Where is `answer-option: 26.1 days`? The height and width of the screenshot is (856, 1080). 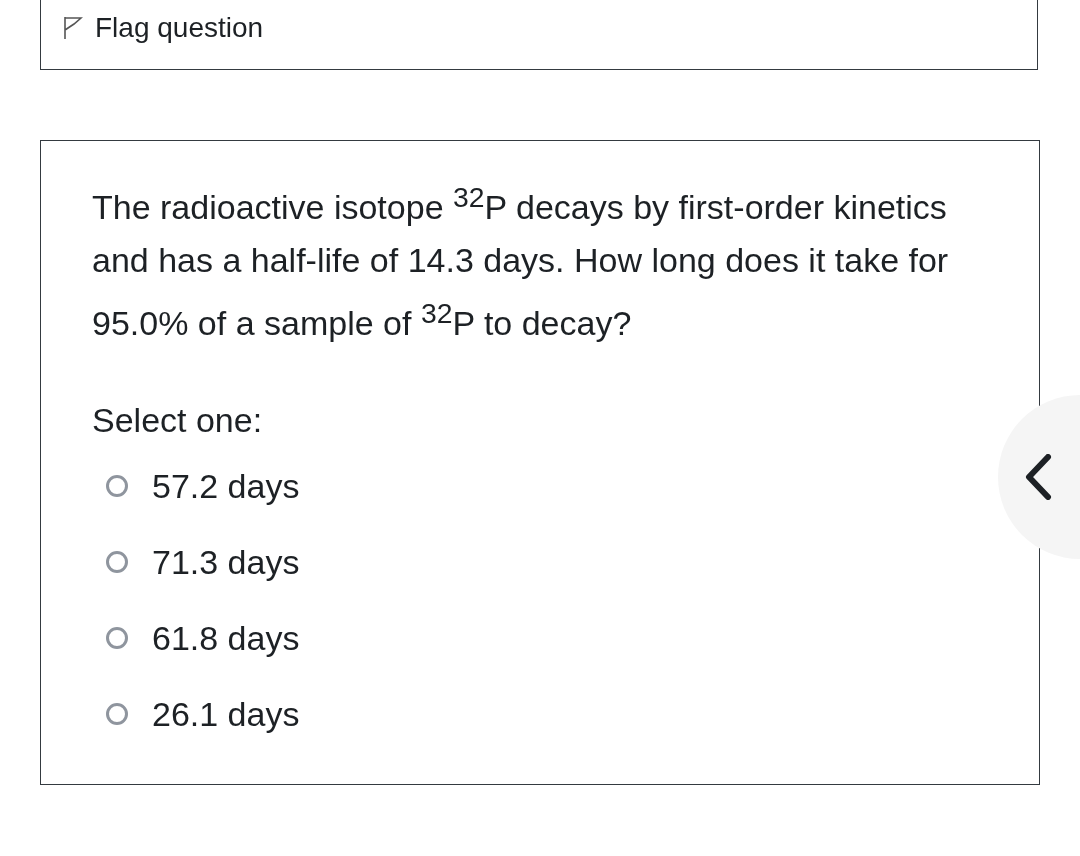
answer-option: 26.1 days is located at coordinates (547, 713).